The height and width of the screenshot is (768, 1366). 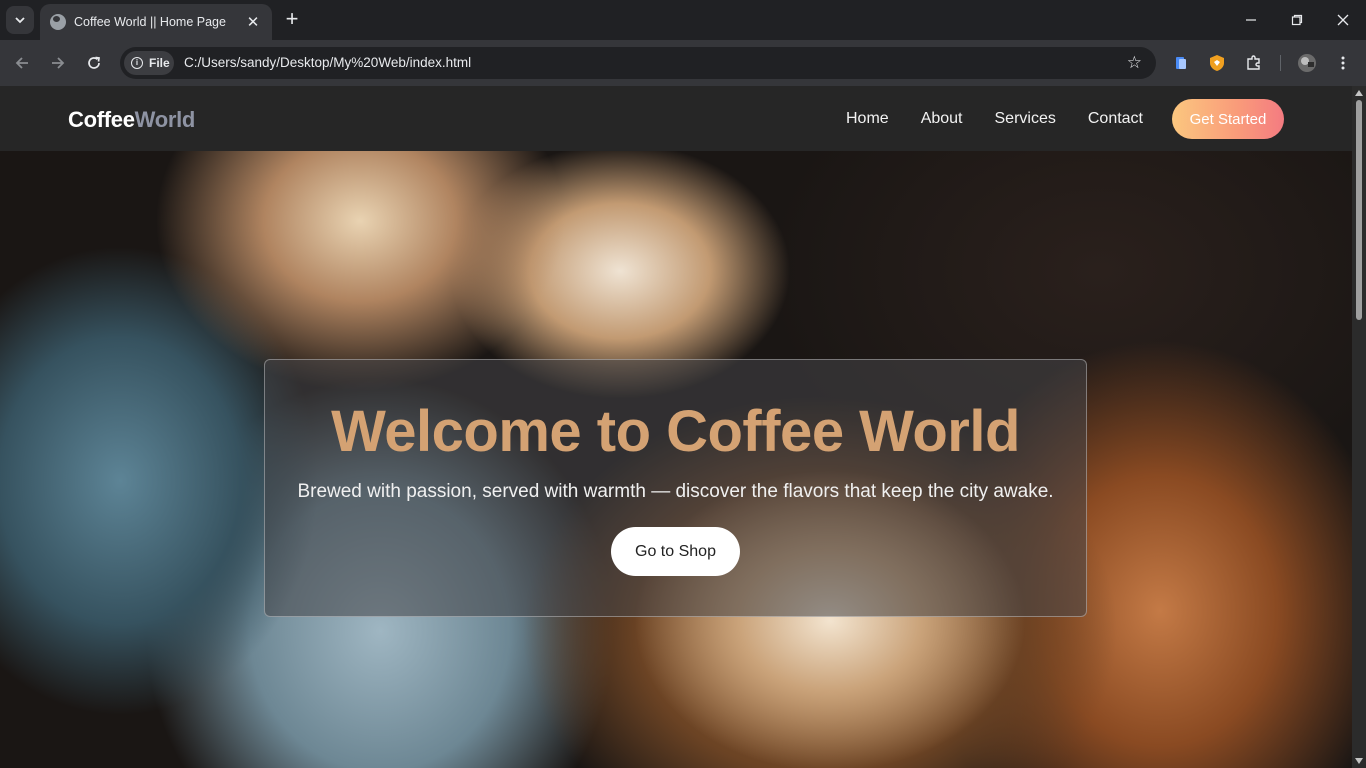 I want to click on nav-about: About, so click(x=942, y=119).